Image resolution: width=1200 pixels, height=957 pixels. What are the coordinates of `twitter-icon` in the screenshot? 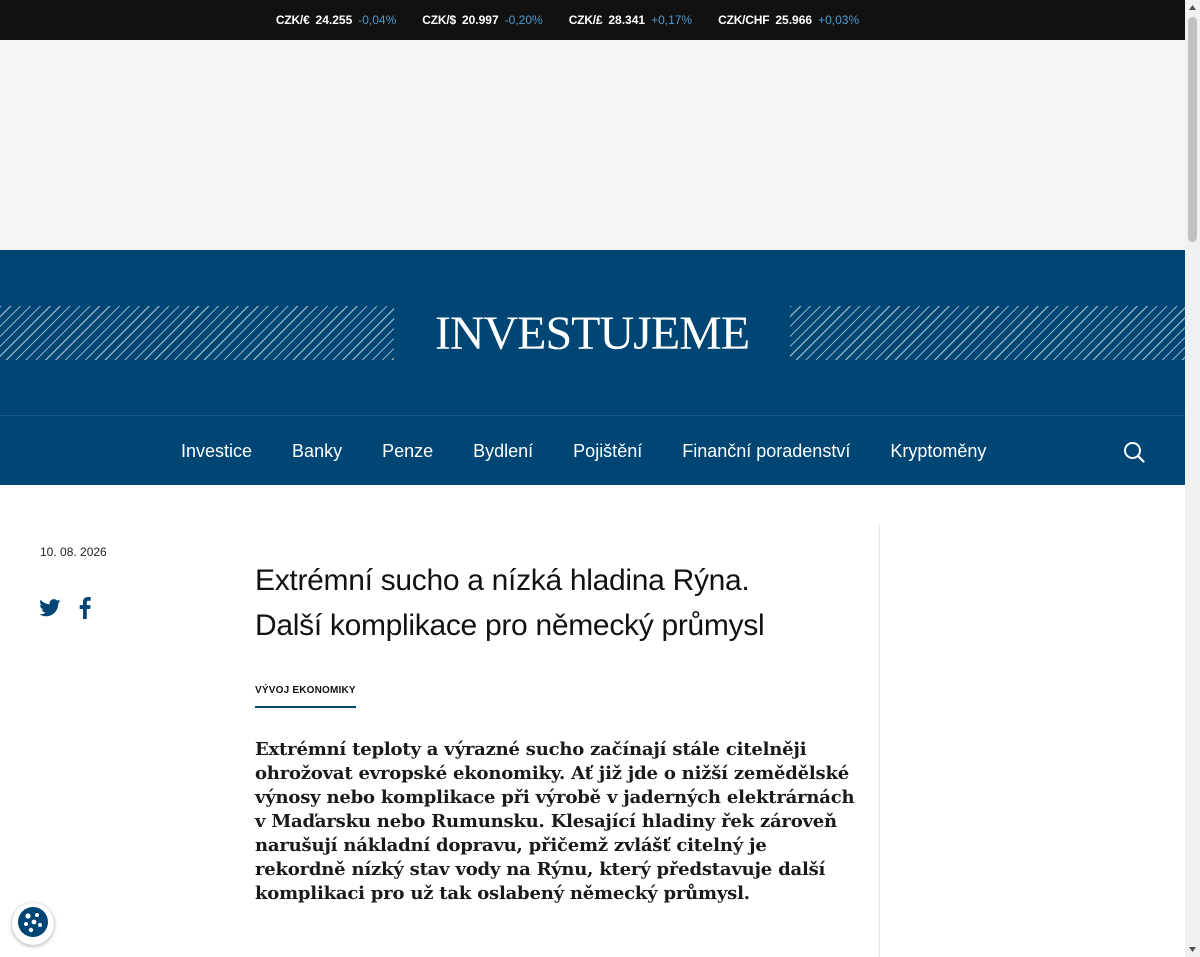 It's located at (50, 610).